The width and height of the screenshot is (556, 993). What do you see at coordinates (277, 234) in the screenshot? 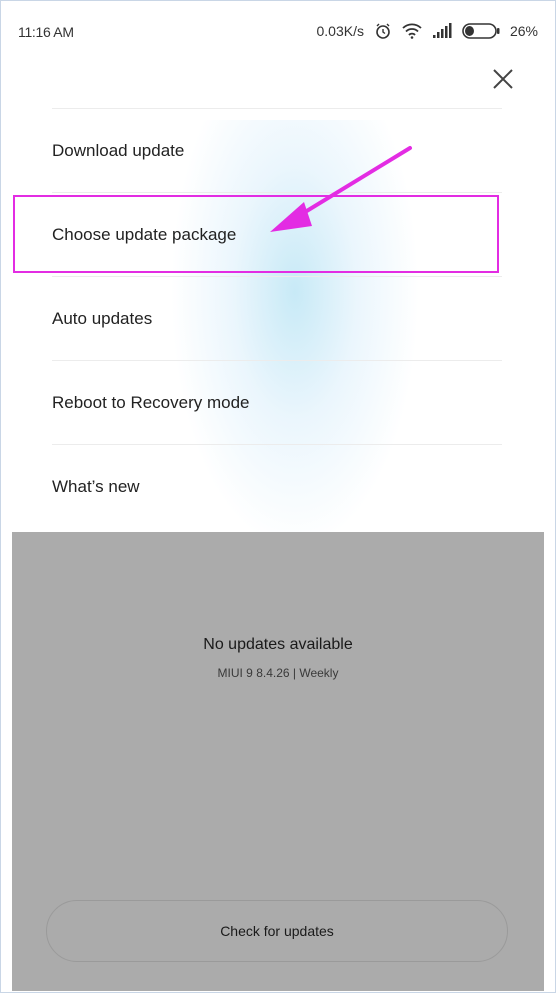
I see `menu-item-choose-update-package: Choose update package` at bounding box center [277, 234].